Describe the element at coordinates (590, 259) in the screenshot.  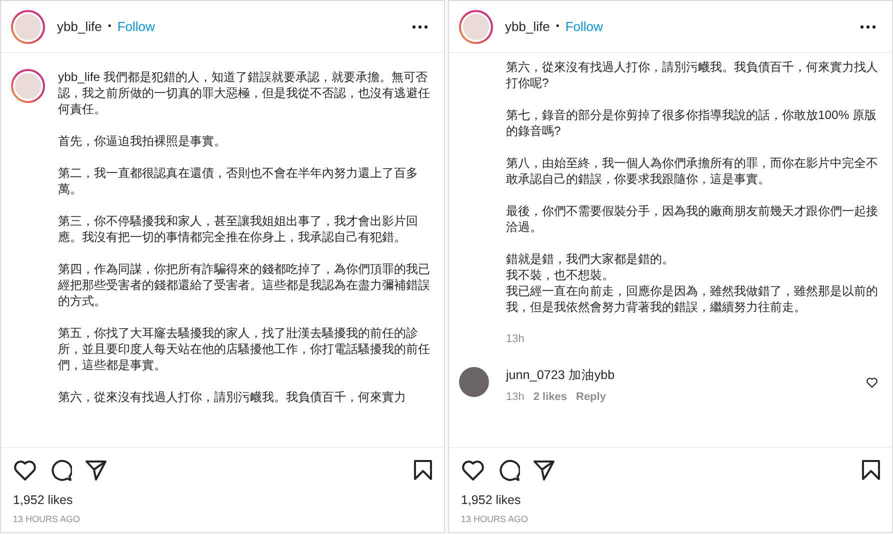
I see `caption-text: 錯就是錯，我們大家都是錯的。` at that location.